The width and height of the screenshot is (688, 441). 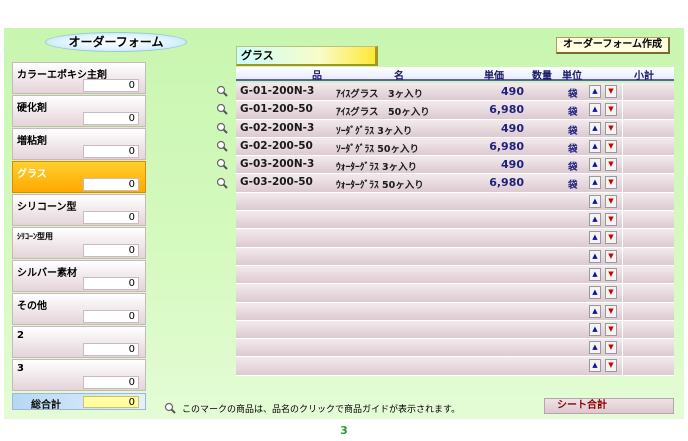 What do you see at coordinates (79, 144) in the screenshot?
I see `category-item: 増粘剤 0` at bounding box center [79, 144].